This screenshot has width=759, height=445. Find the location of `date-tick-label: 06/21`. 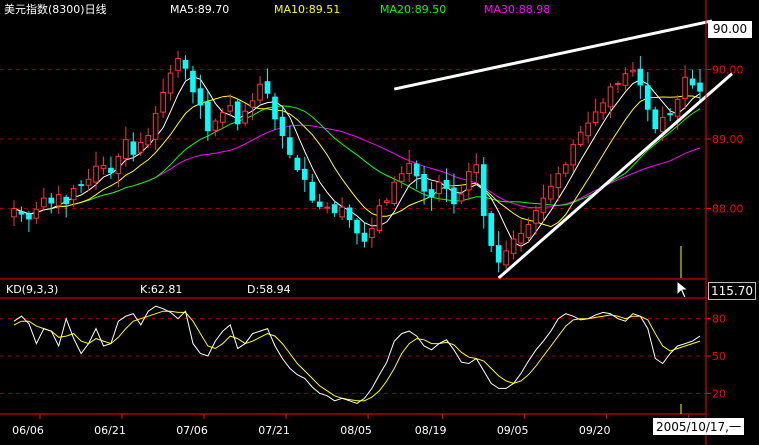

date-tick-label: 06/21 is located at coordinates (110, 430).